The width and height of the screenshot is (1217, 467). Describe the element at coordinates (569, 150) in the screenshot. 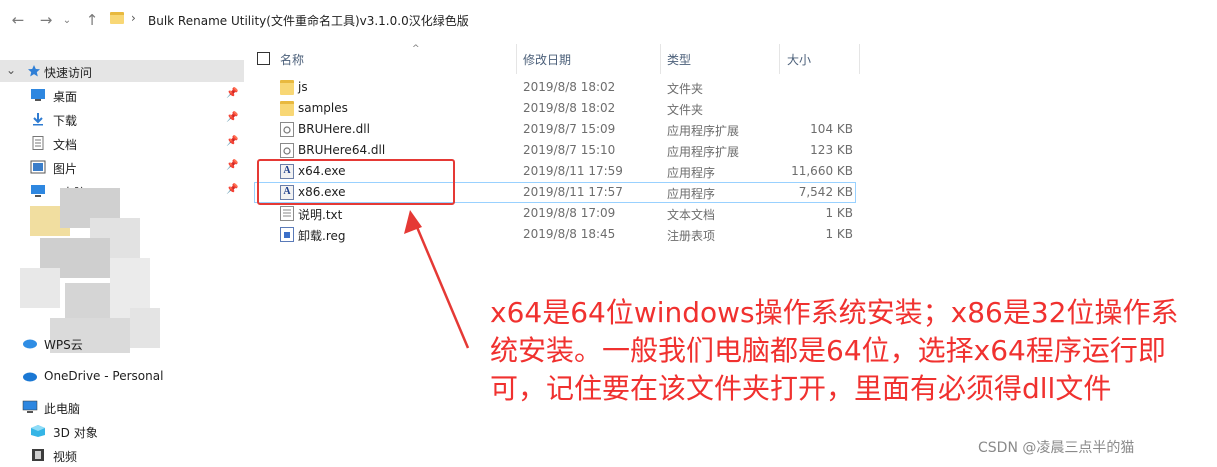

I see `file-date: 2019/8/7 15:10` at that location.